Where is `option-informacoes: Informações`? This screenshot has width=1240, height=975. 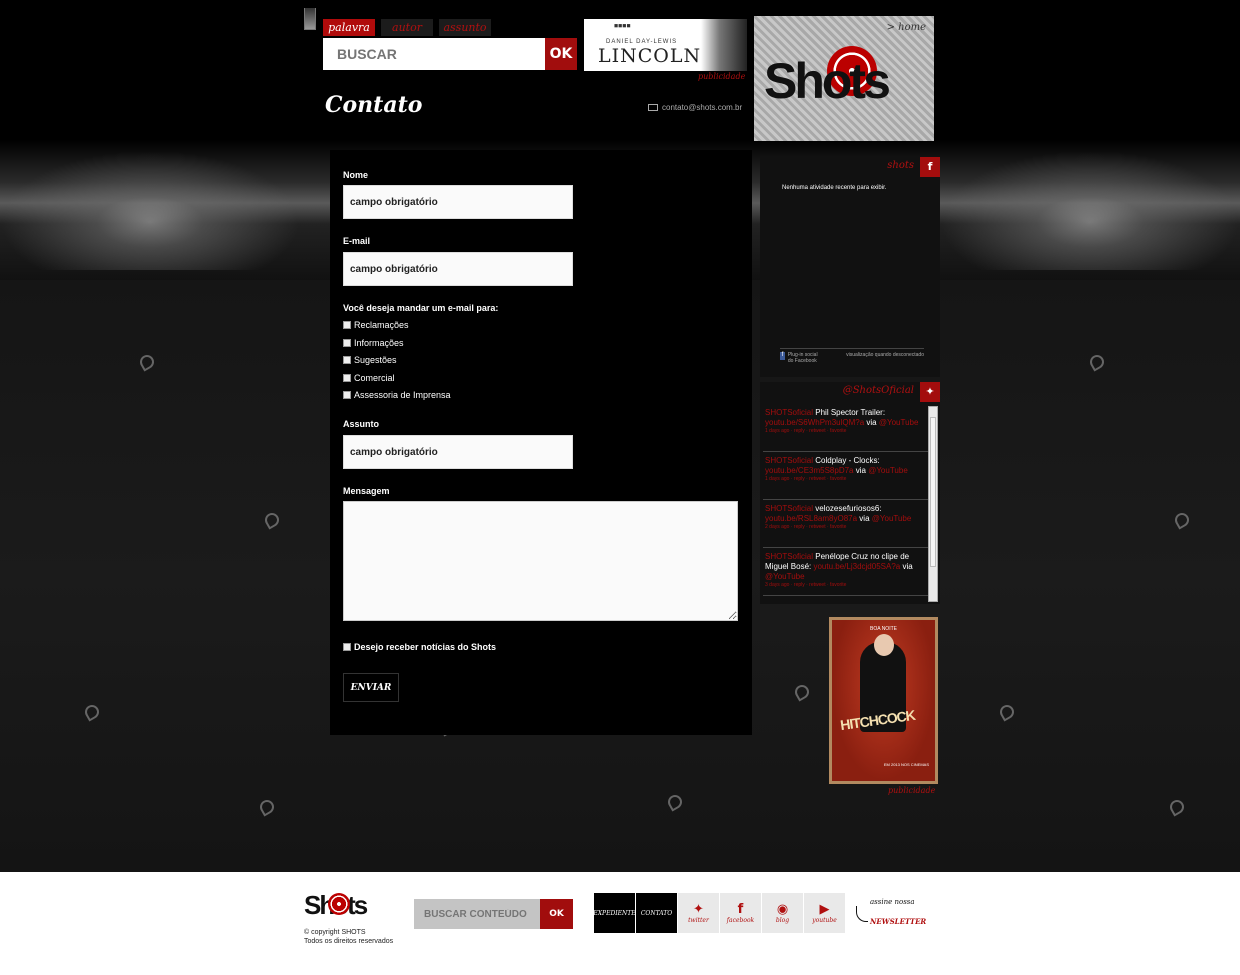 option-informacoes: Informações is located at coordinates (373, 343).